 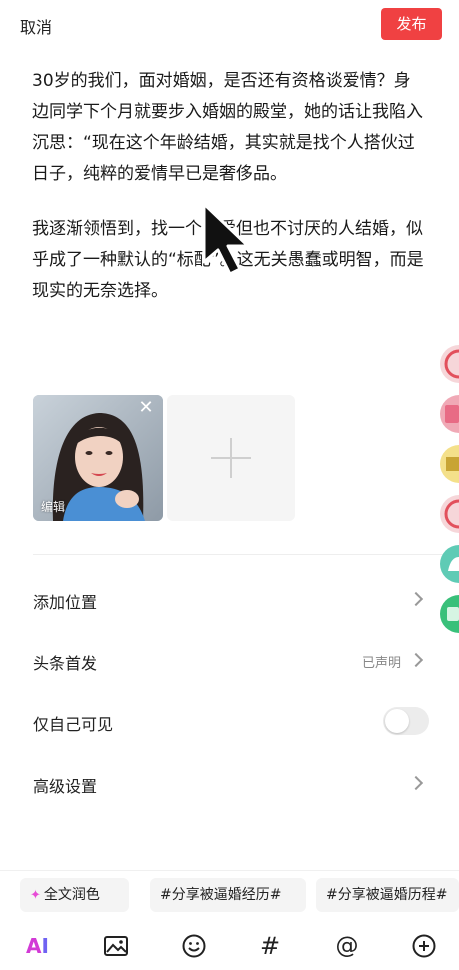 What do you see at coordinates (270, 946) in the screenshot?
I see `hashtag-icon: #` at bounding box center [270, 946].